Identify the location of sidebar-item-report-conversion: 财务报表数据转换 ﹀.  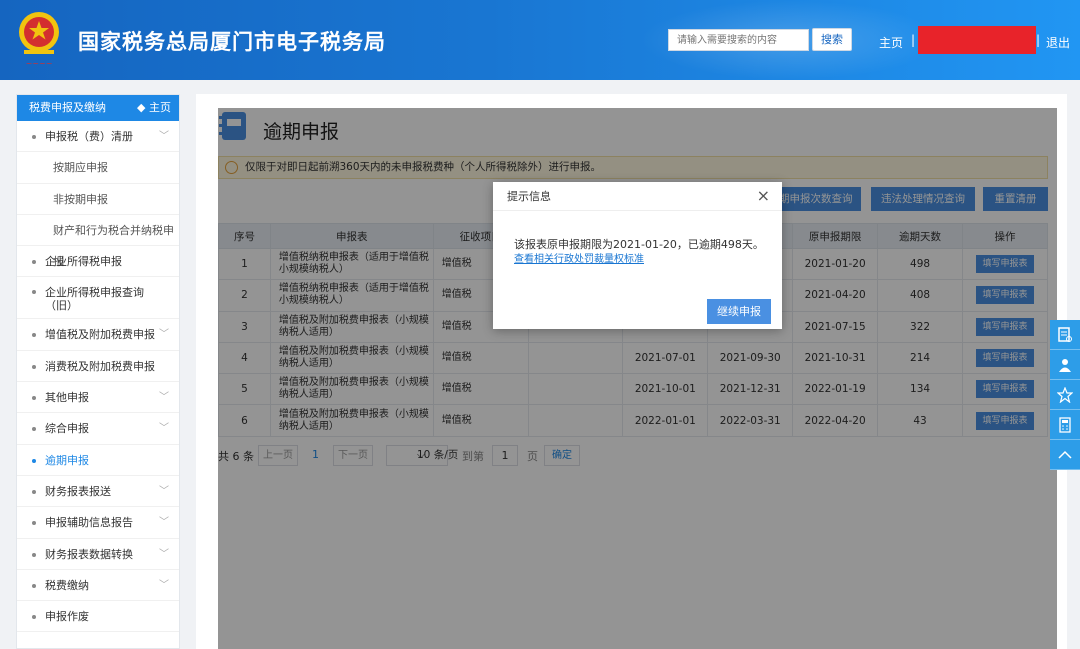
(98, 554).